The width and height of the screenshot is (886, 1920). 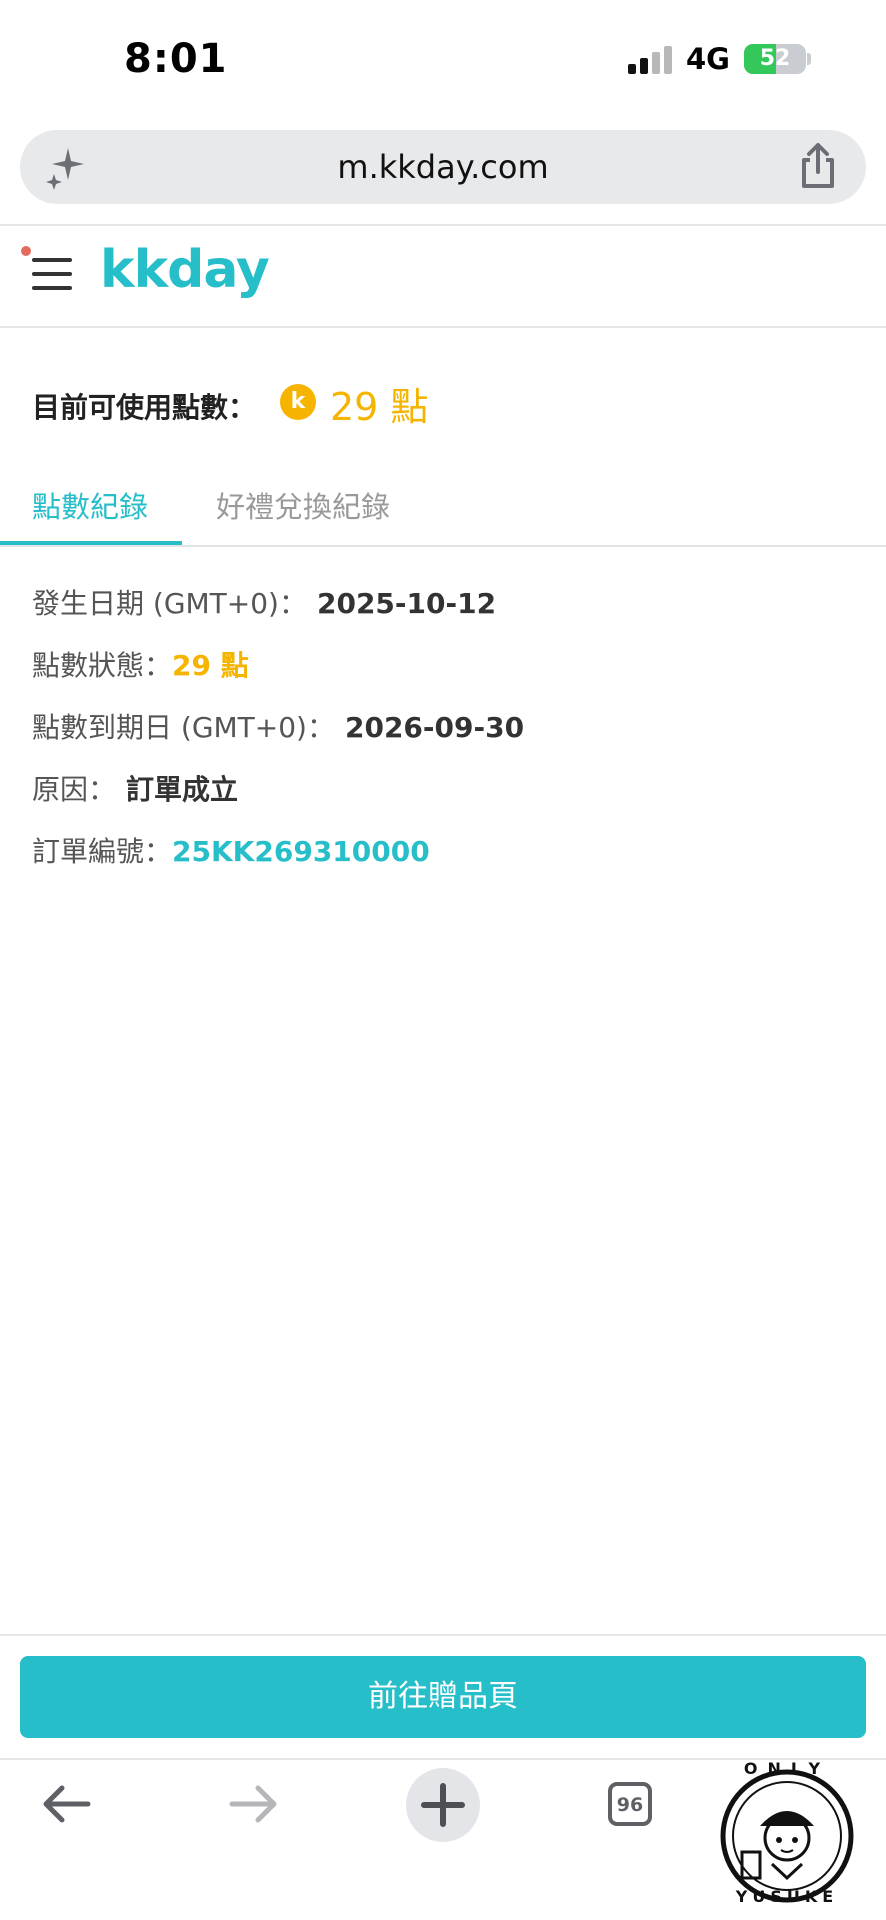 I want to click on back-arrow-icon, so click(x=66, y=1804).